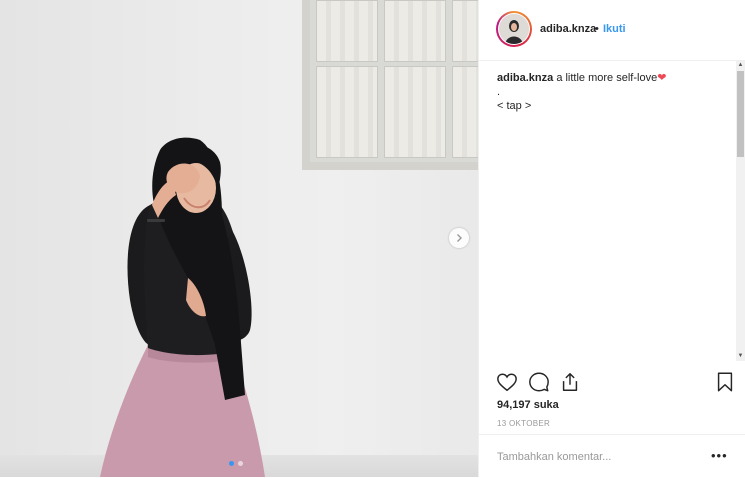  What do you see at coordinates (607, 78) in the screenshot?
I see `caption-text: a little more self-love` at bounding box center [607, 78].